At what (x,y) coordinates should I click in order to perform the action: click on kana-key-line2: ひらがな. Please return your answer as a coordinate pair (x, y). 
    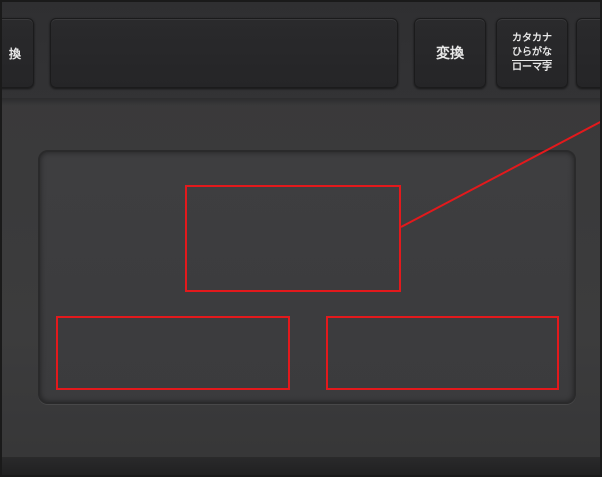
    Looking at the image, I should click on (532, 53).